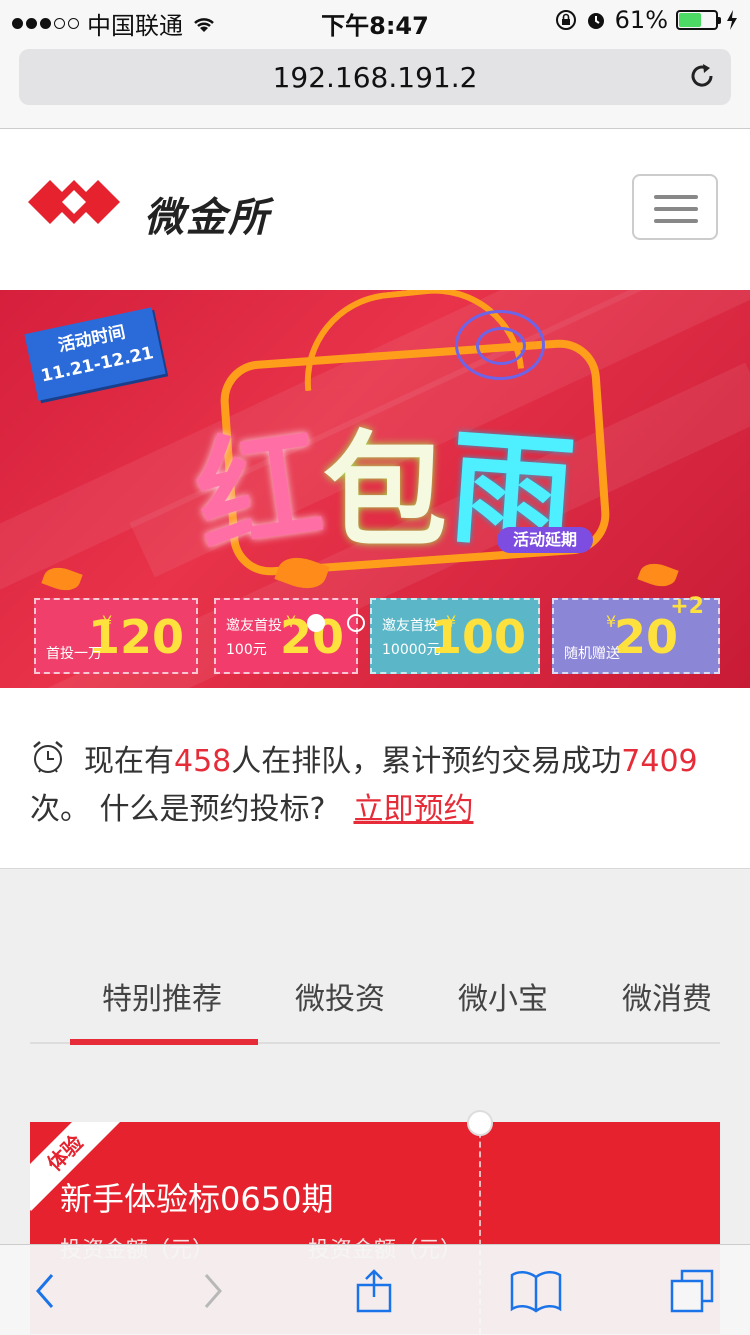  What do you see at coordinates (286, 636) in the screenshot?
I see `coupon-2: ¥ 20 邀友首投 100元` at bounding box center [286, 636].